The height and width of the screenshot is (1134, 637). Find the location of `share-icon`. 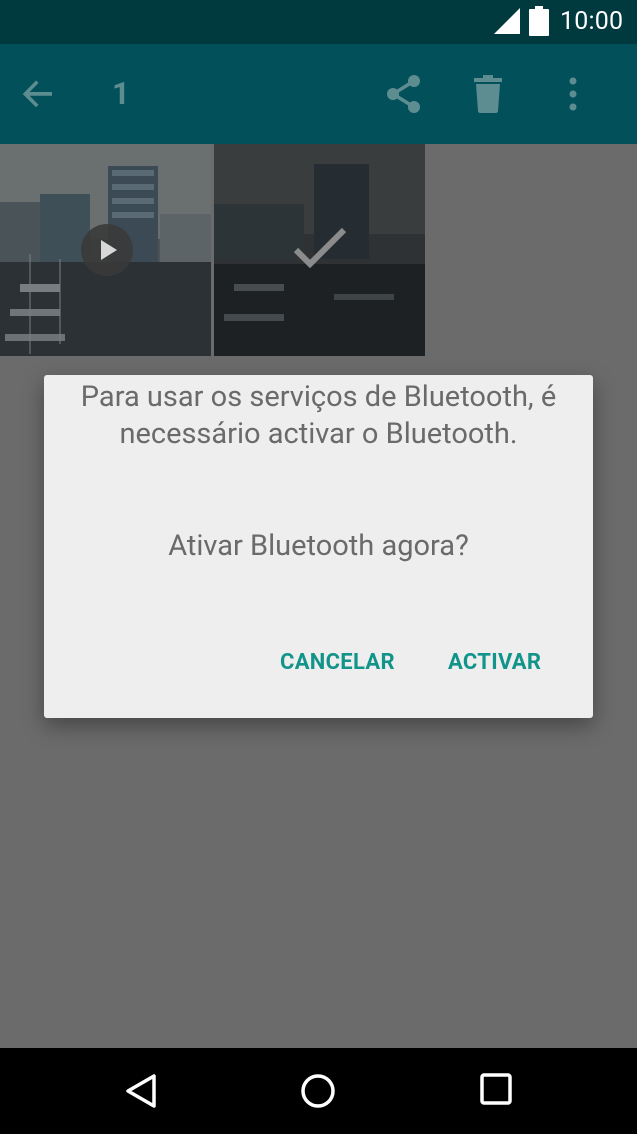

share-icon is located at coordinates (404, 94).